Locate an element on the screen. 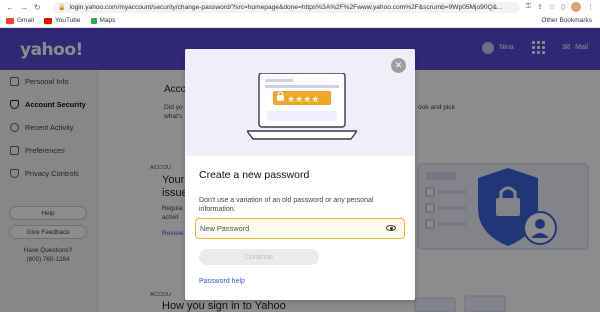 This screenshot has width=600, height=312. close-button: ✕ is located at coordinates (398, 65).